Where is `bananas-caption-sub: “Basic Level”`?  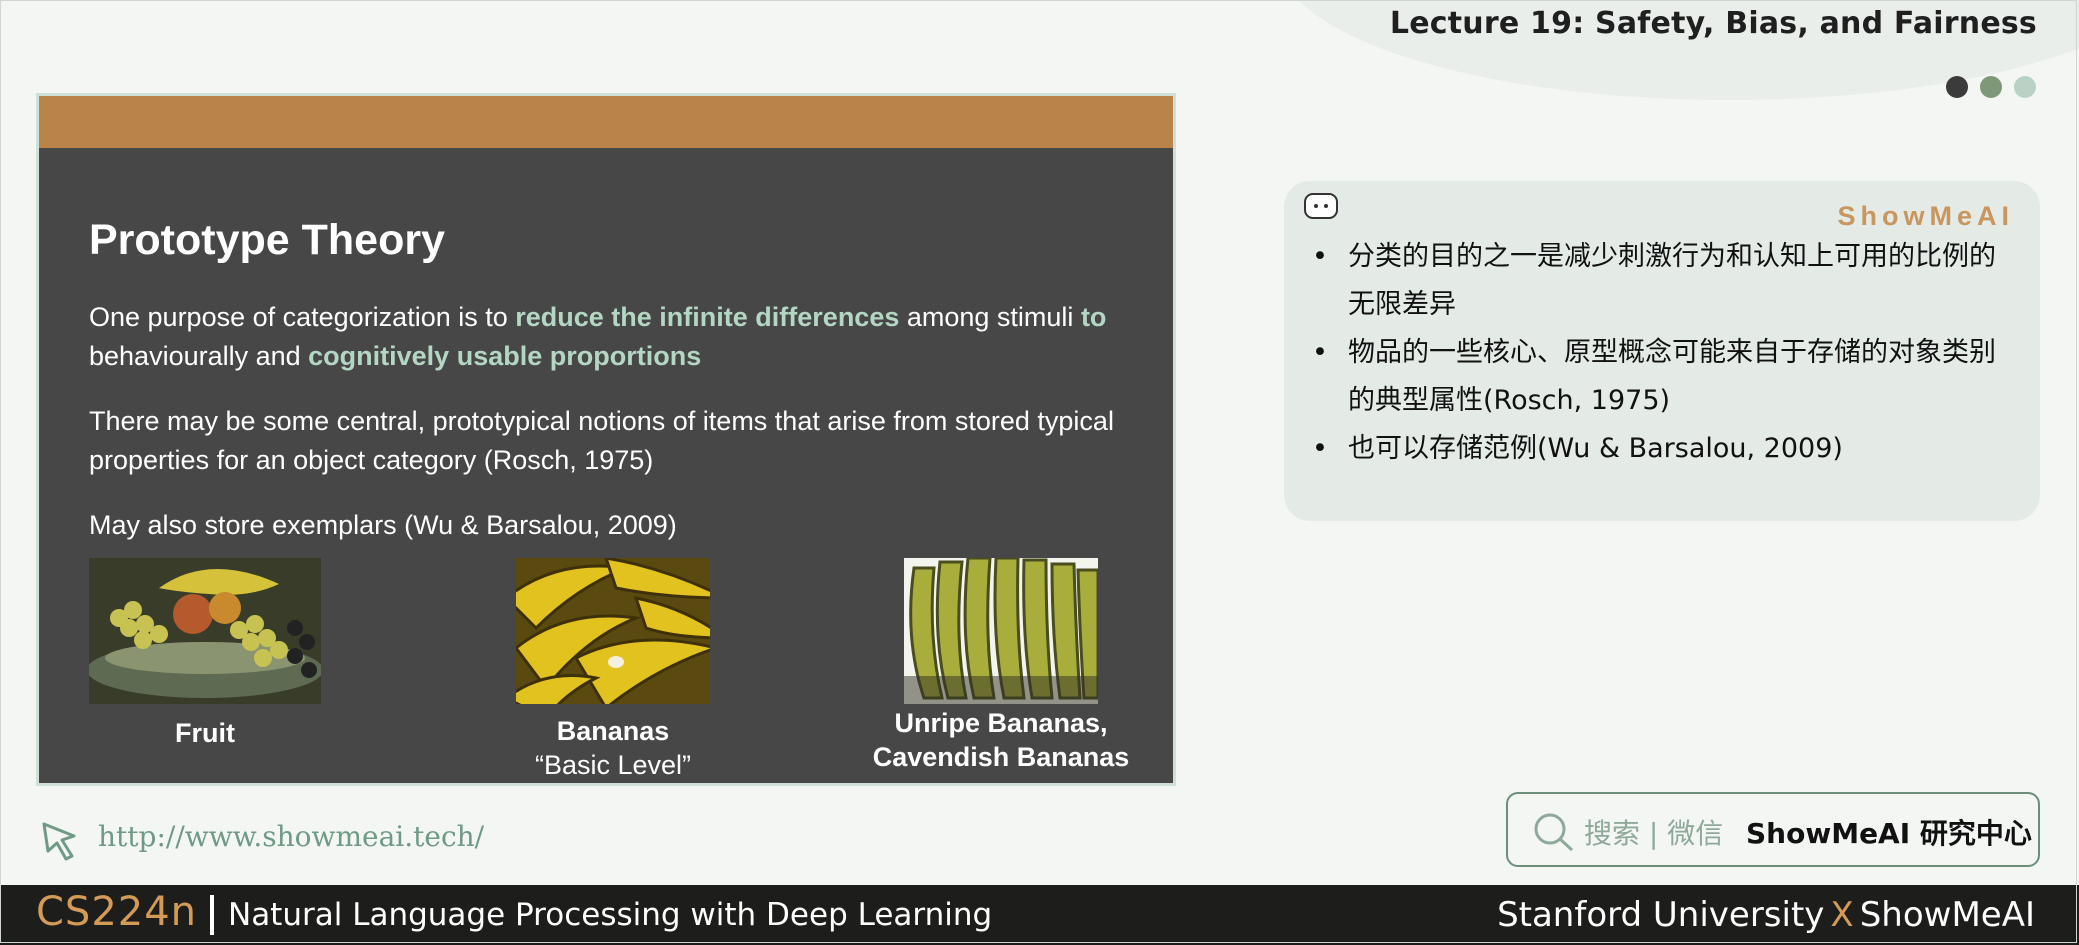 bananas-caption-sub: “Basic Level” is located at coordinates (613, 765).